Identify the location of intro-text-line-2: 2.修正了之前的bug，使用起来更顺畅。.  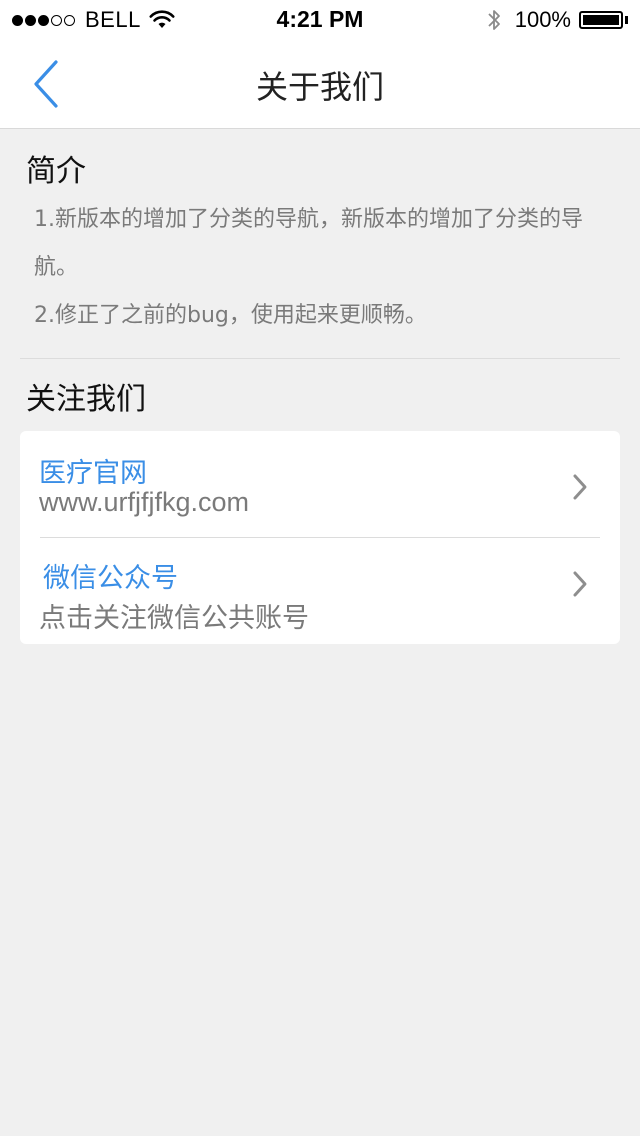
(230, 315).